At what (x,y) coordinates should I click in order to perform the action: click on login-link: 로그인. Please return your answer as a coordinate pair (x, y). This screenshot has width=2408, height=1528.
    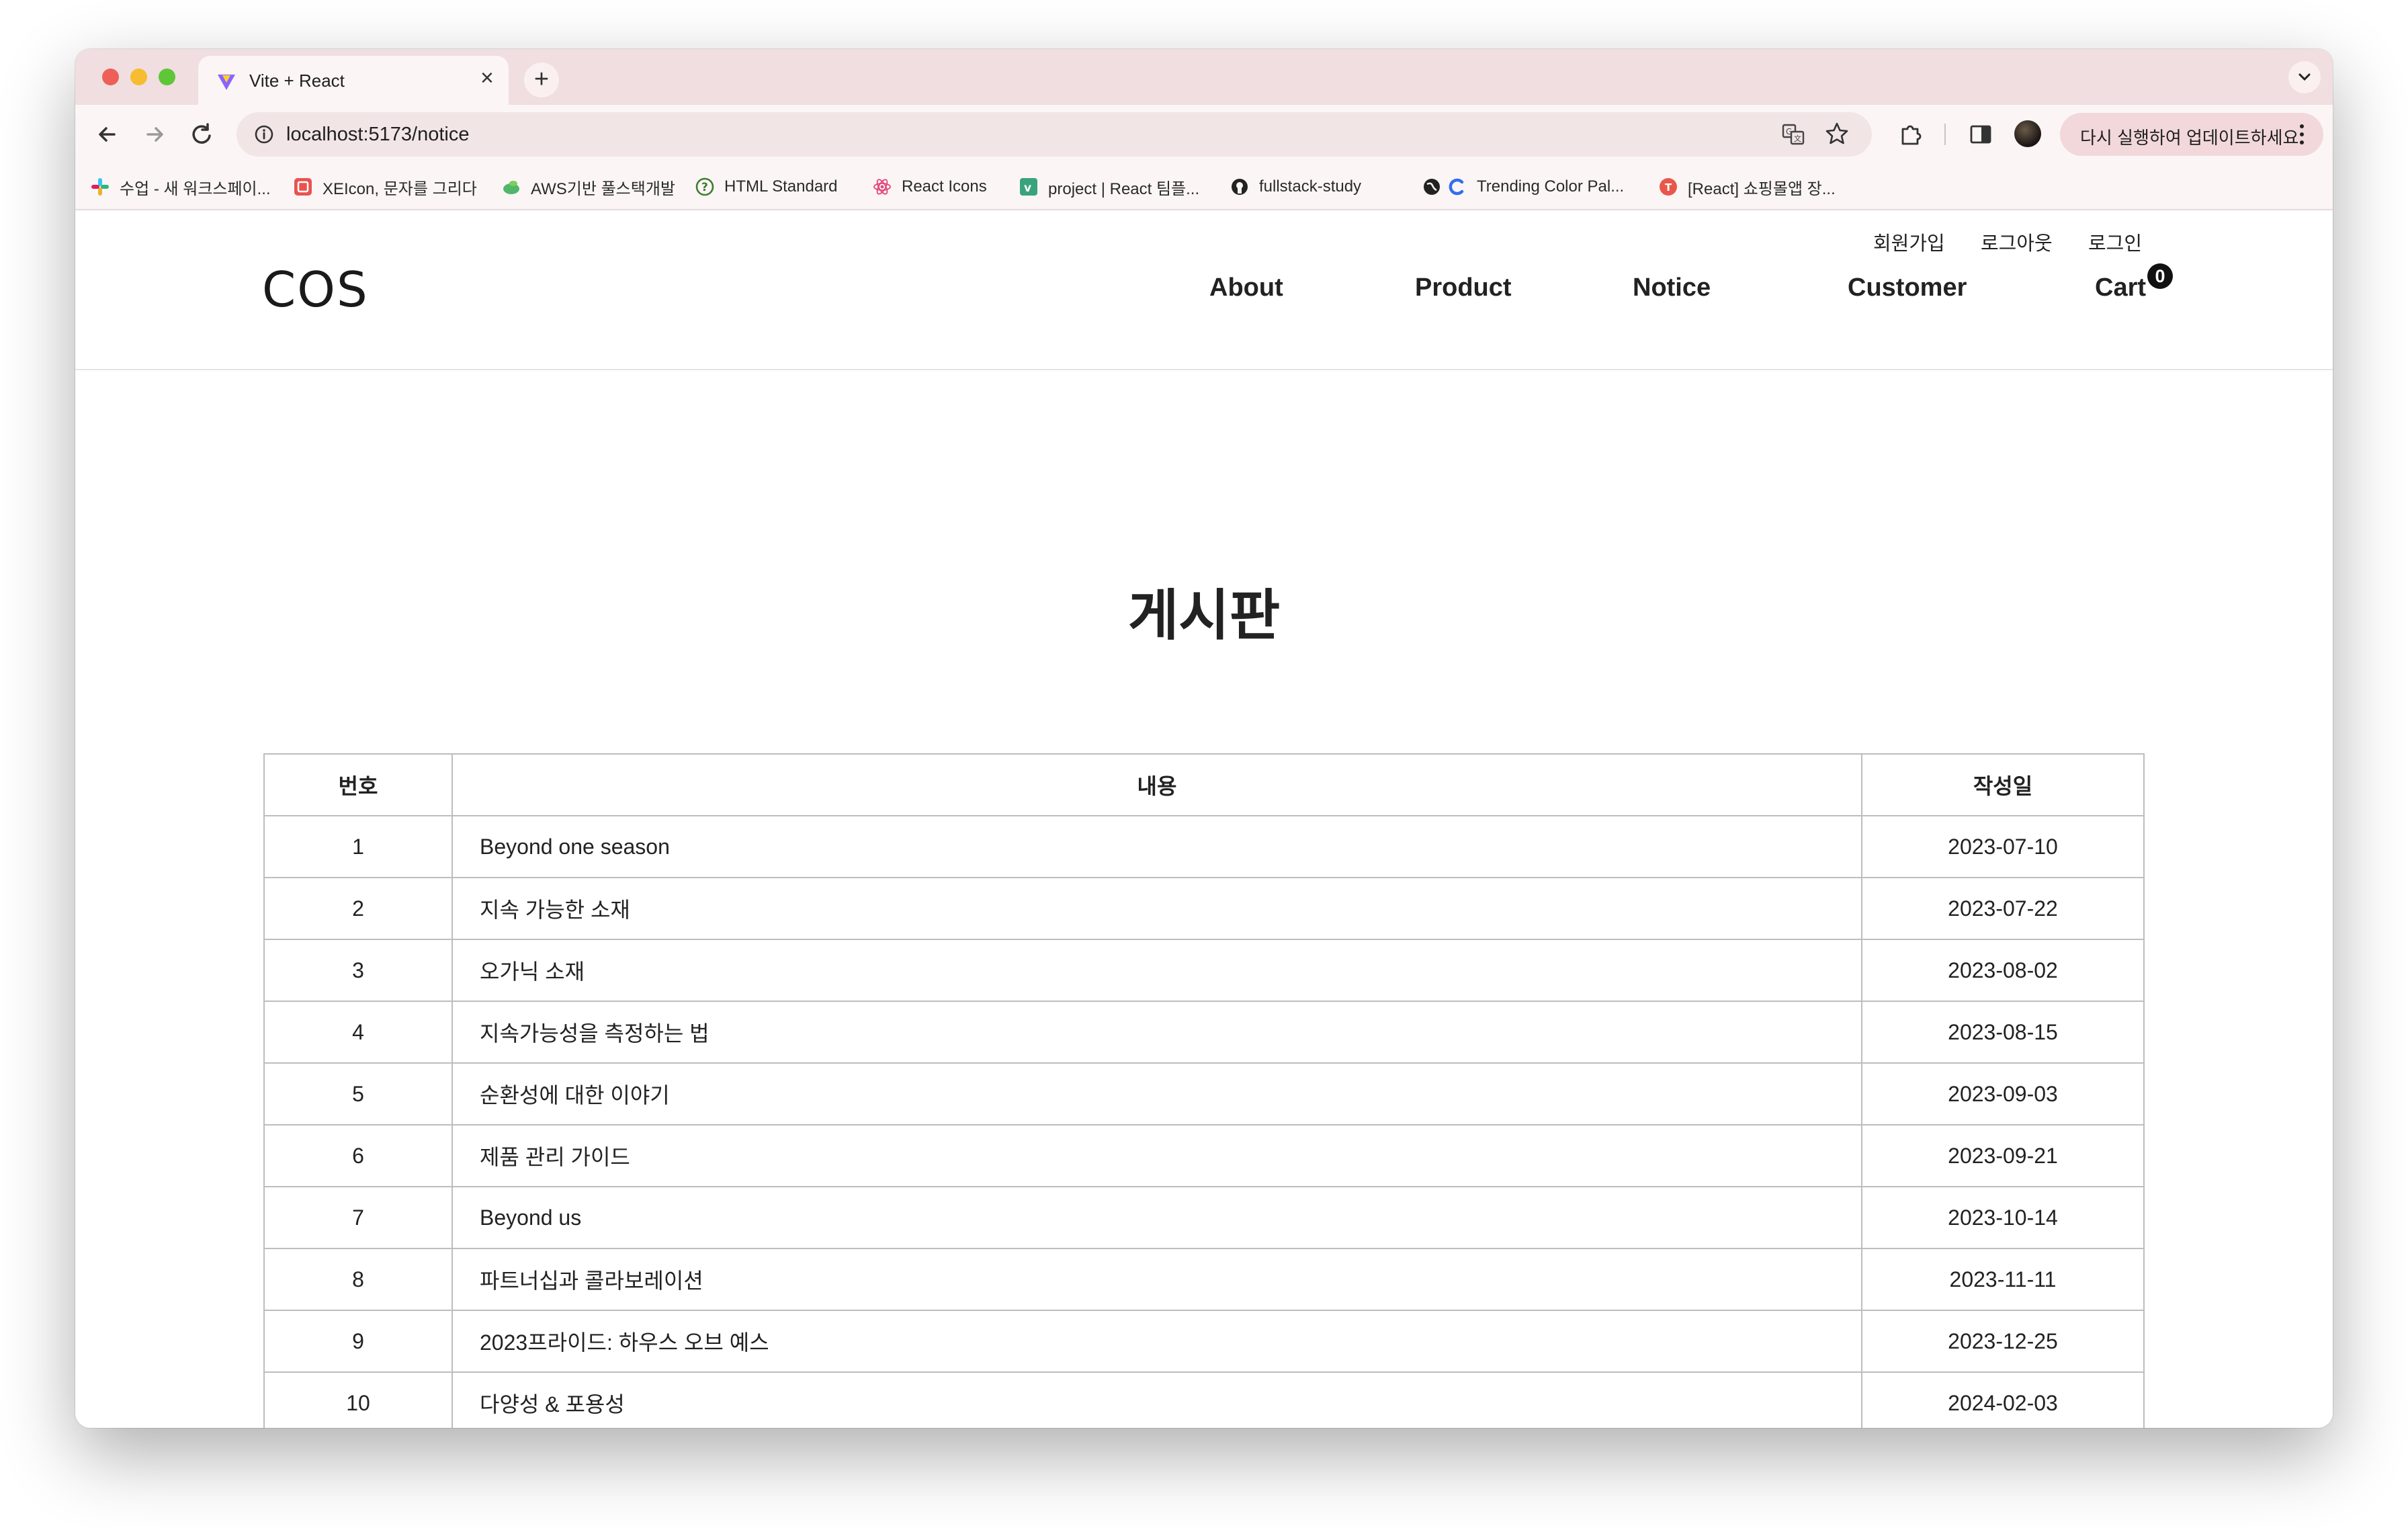
    Looking at the image, I should click on (2115, 242).